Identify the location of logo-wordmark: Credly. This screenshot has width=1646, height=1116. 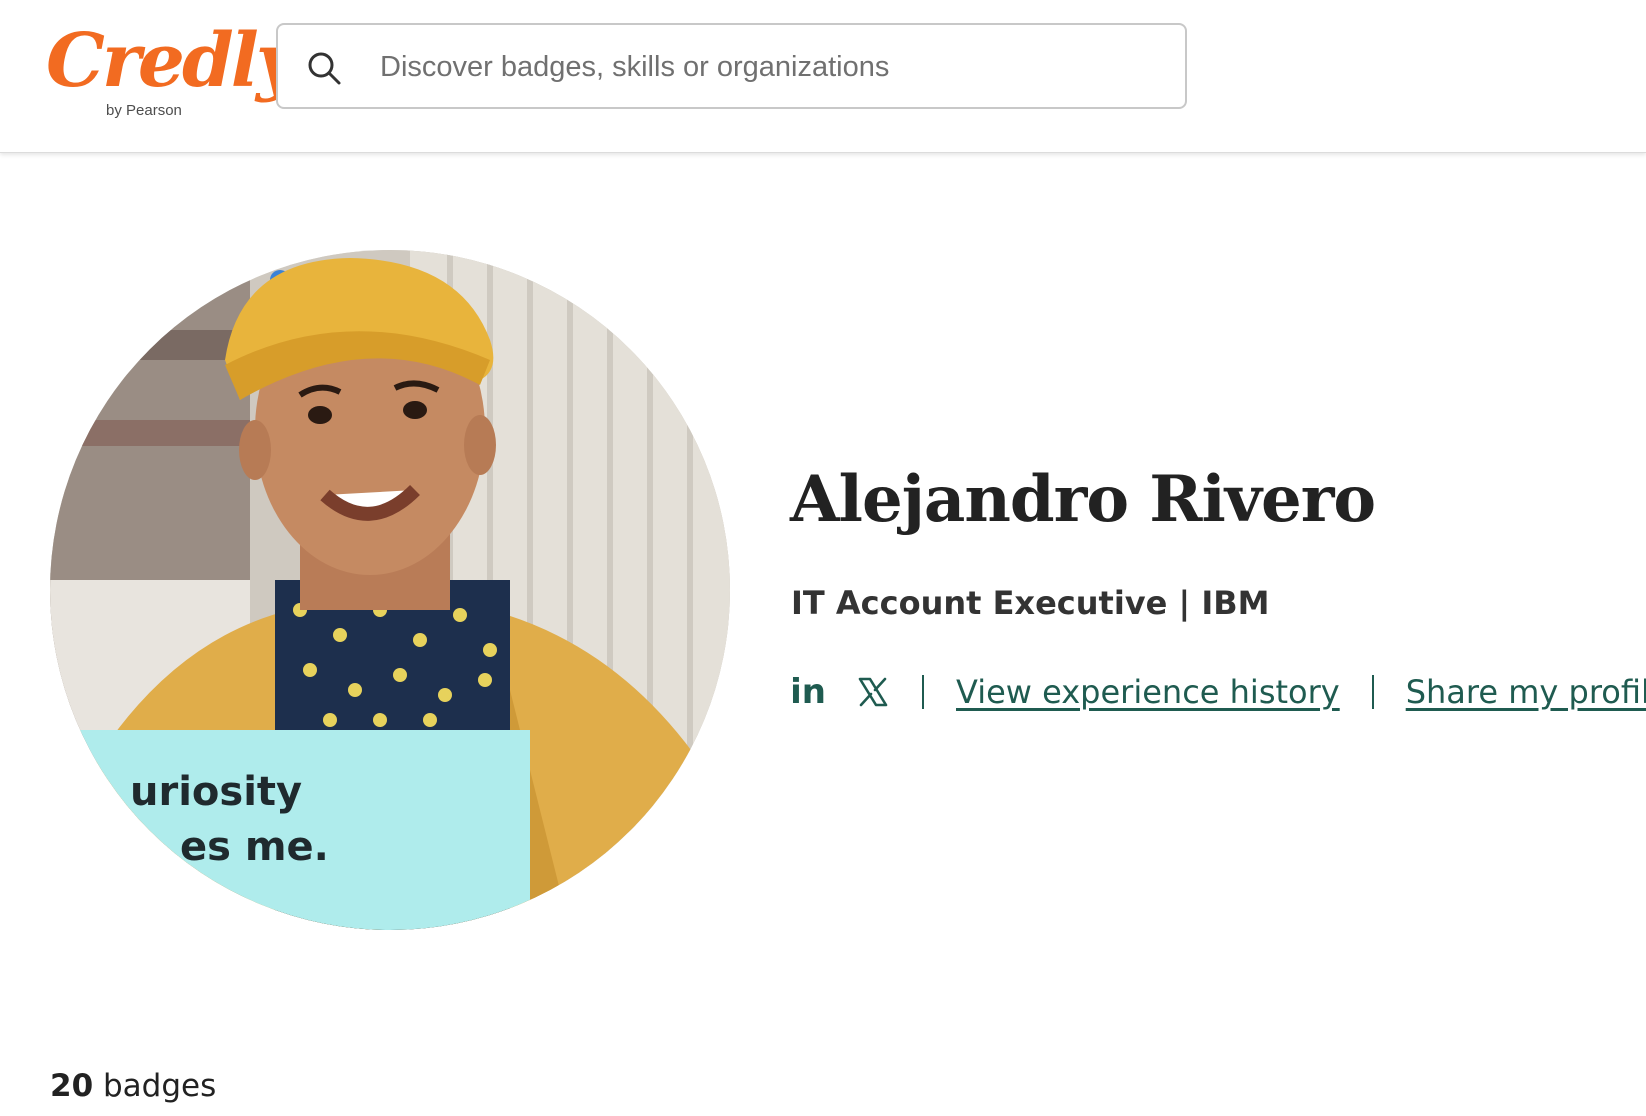
(172, 61).